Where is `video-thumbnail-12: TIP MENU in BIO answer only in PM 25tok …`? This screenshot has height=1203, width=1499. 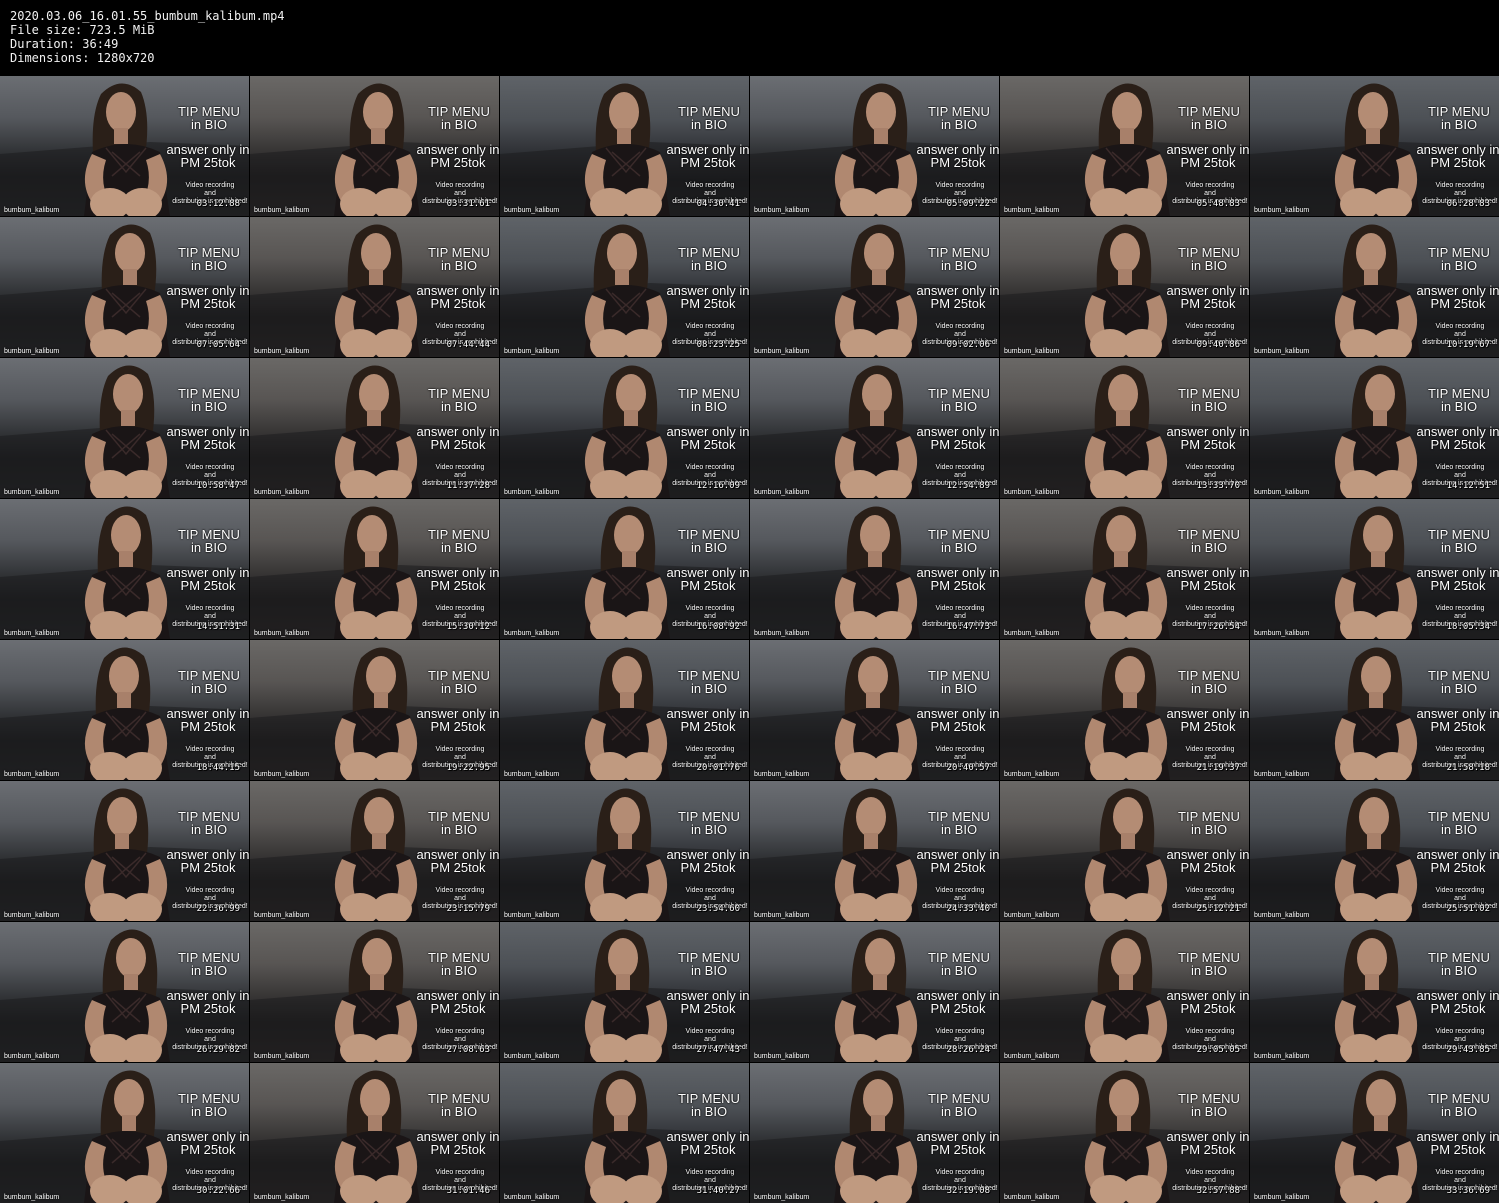
video-thumbnail-12: TIP MENU in BIO answer only in PM 25tok … is located at coordinates (1374, 287).